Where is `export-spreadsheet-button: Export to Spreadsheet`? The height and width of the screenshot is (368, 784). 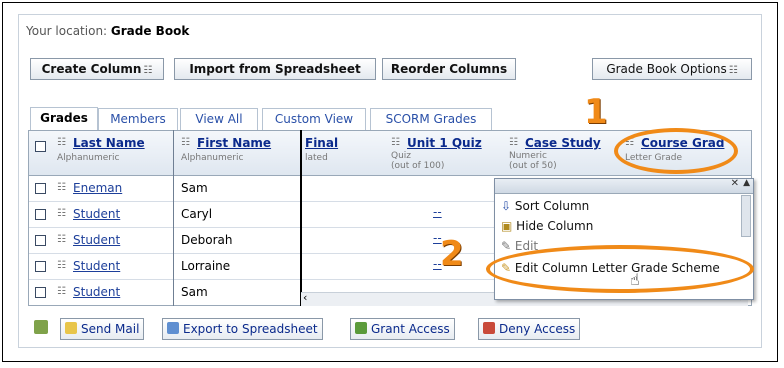 export-spreadsheet-button: Export to Spreadsheet is located at coordinates (242, 329).